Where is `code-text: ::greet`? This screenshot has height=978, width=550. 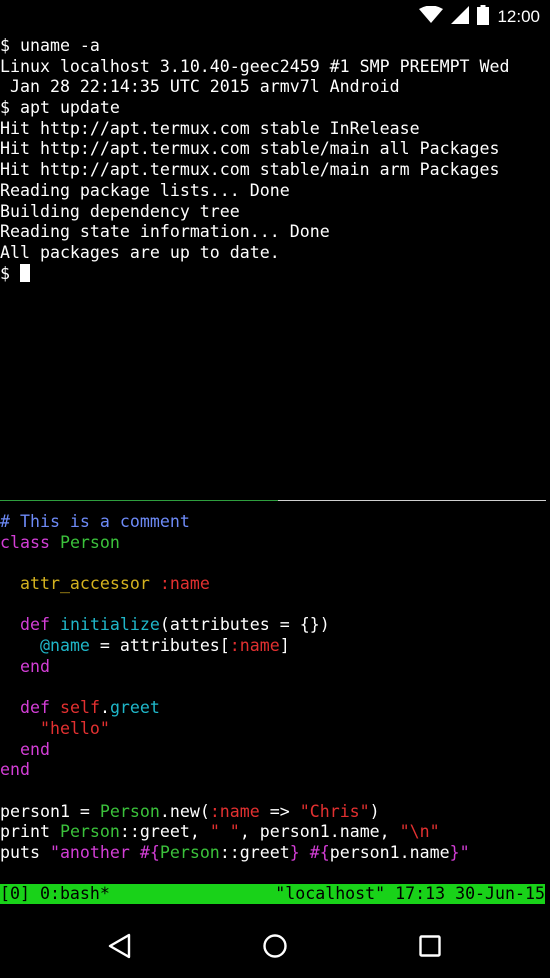
code-text: ::greet is located at coordinates (254, 852).